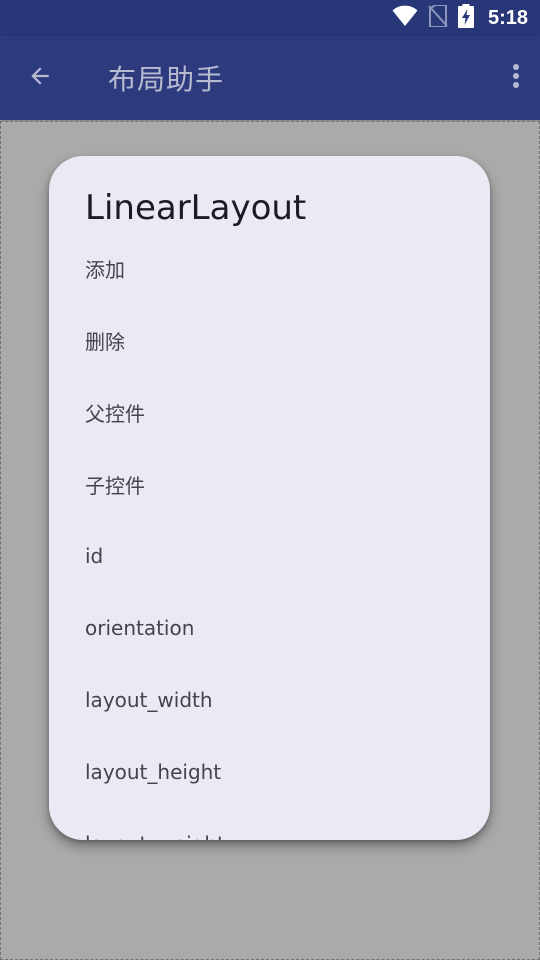  I want to click on menu-item-id: id, so click(269, 556).